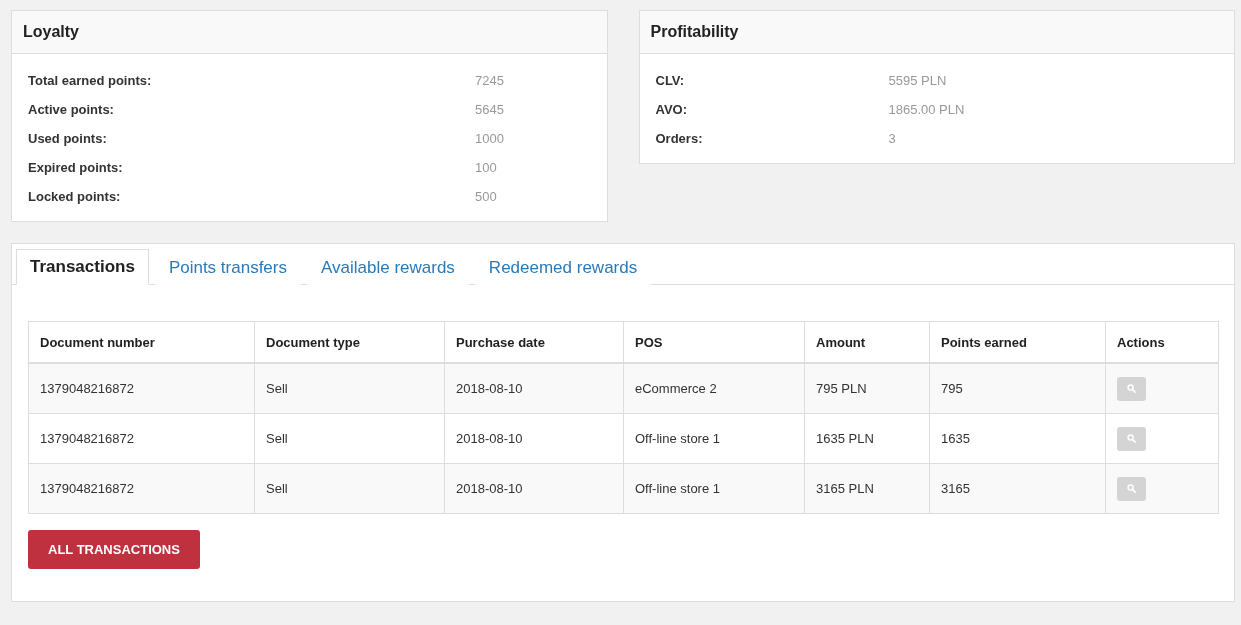 This screenshot has width=1241, height=625. Describe the element at coordinates (1017, 488) in the screenshot. I see `table-cell: 3165` at that location.